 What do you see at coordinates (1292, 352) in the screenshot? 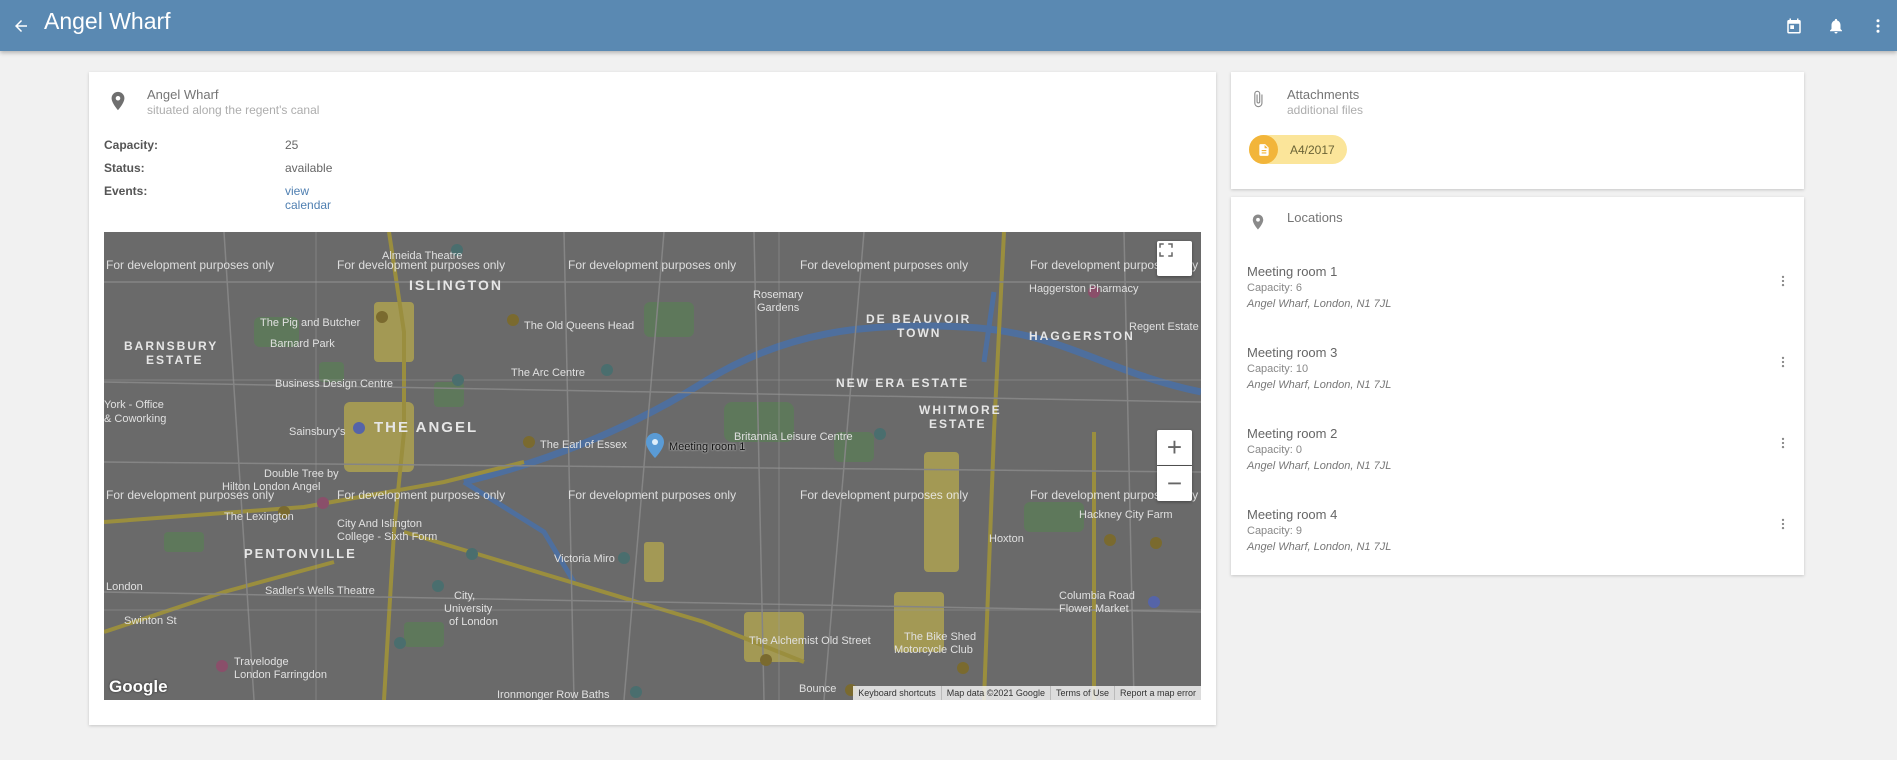
I see `room-name: Meeting room 3` at bounding box center [1292, 352].